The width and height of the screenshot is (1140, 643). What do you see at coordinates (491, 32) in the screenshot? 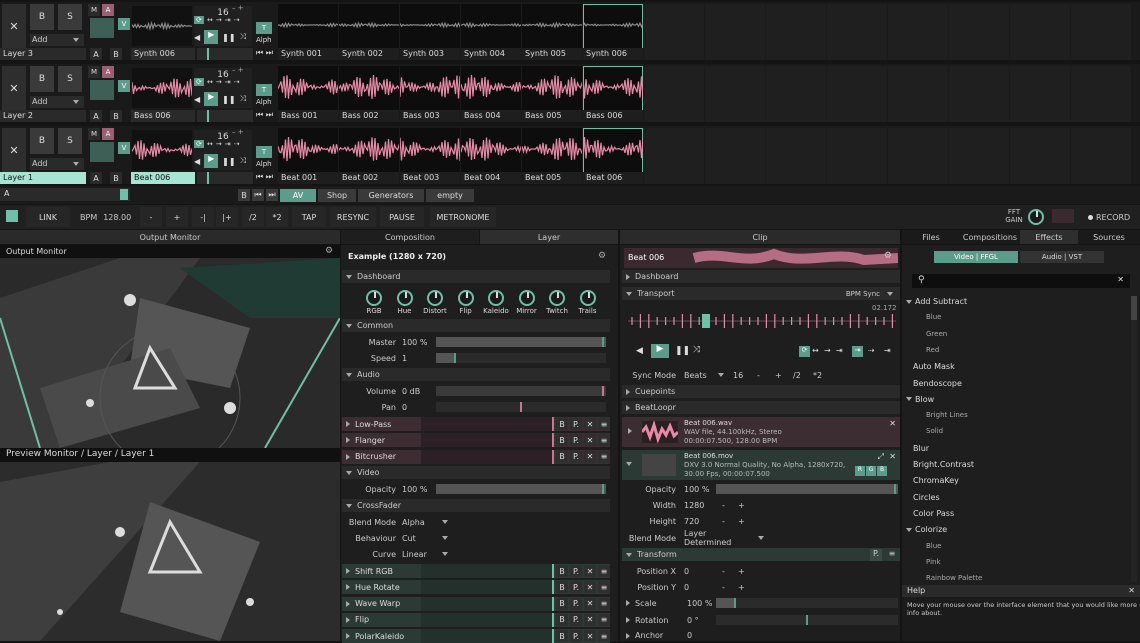
I see `clip-slot: Synth 004` at bounding box center [491, 32].